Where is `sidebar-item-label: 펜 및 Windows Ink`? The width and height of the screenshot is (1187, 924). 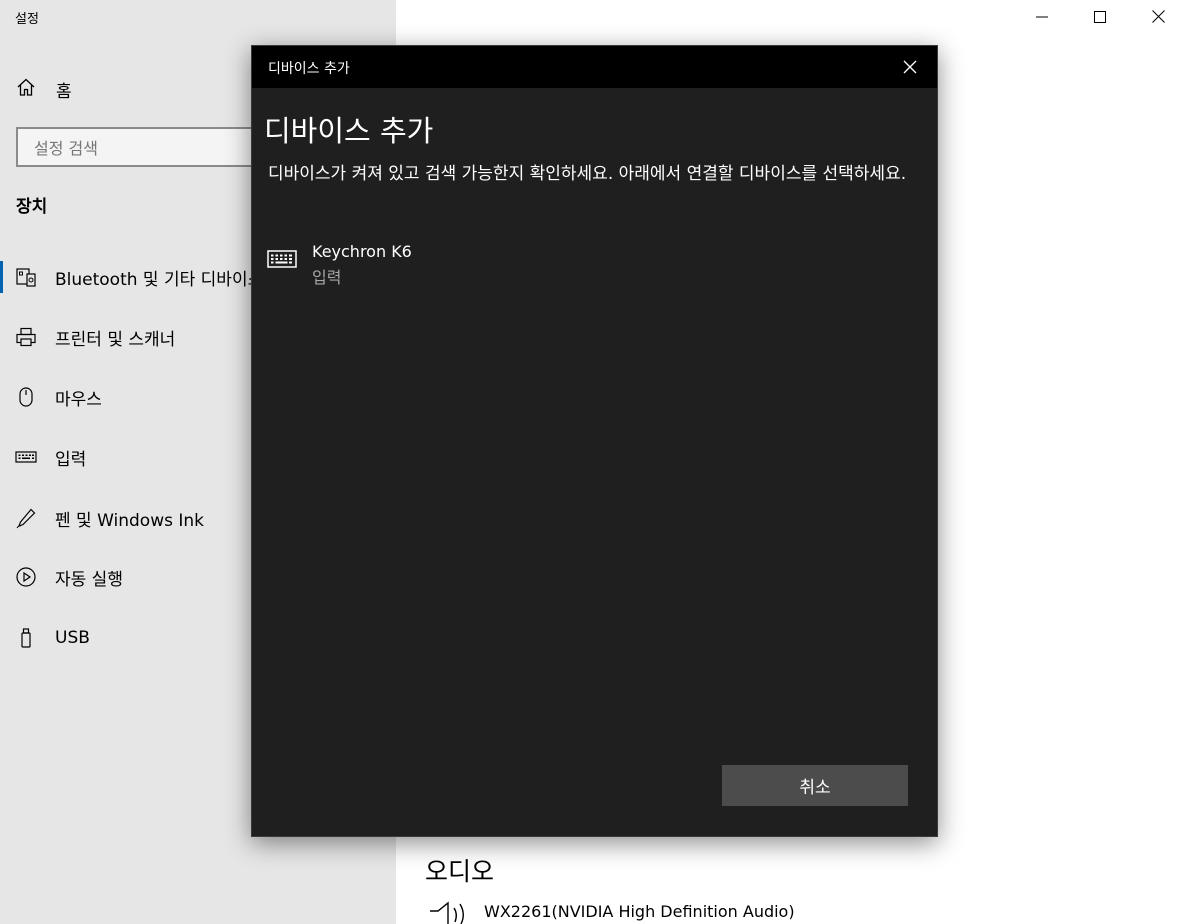
sidebar-item-label: 펜 및 Windows Ink is located at coordinates (130, 520).